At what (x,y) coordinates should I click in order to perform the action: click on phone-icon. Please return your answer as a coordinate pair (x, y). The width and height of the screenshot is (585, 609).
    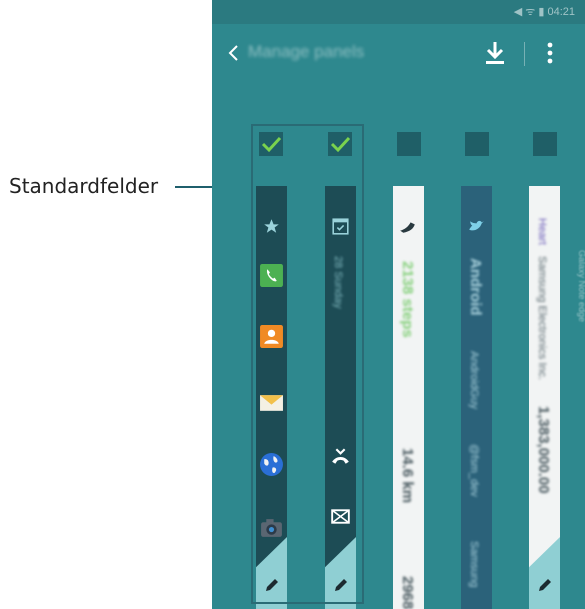
    Looking at the image, I should click on (271, 275).